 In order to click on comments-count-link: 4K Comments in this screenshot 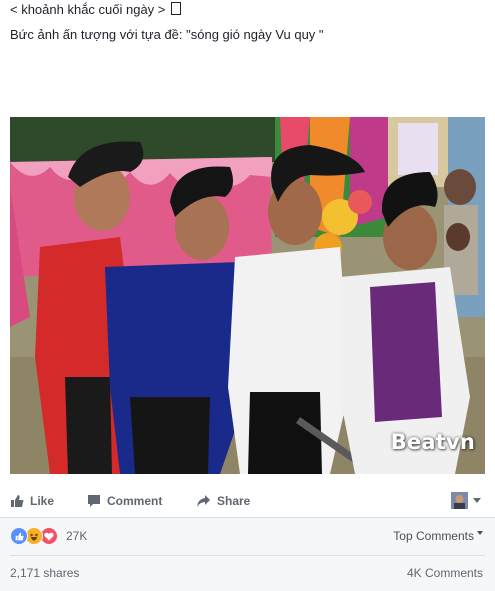, I will do `click(445, 573)`.